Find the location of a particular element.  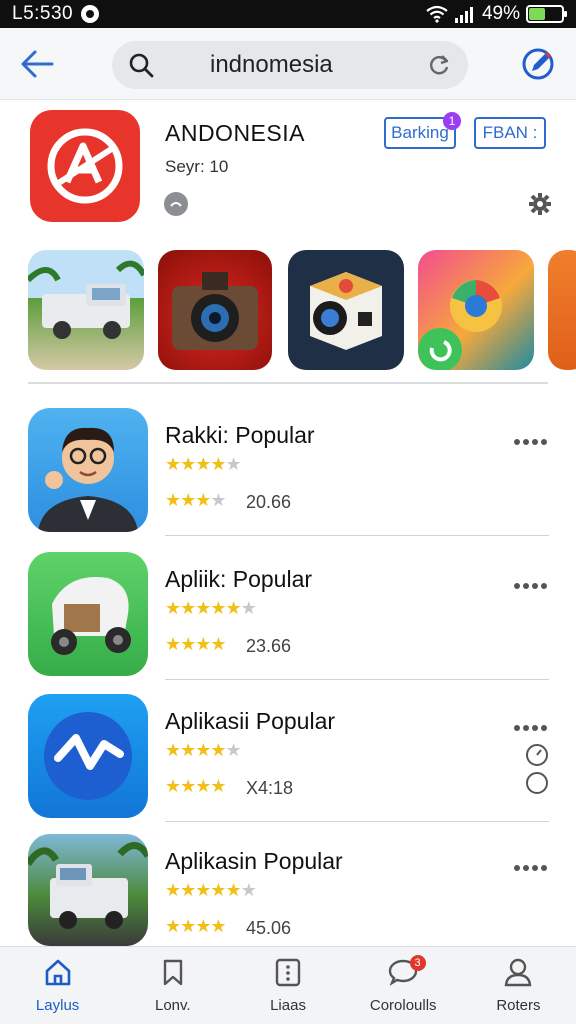

search-input: indnomesia is located at coordinates (290, 65).